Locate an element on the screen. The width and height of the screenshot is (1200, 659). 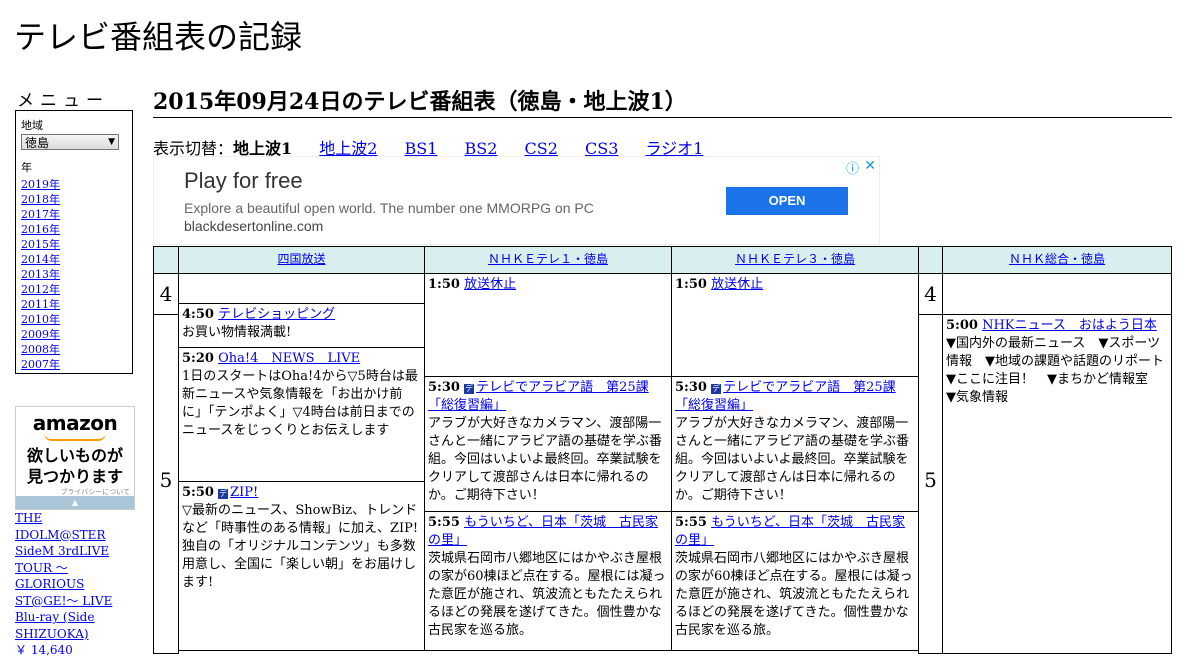
page-heading: 2015年09月24日のテレビ番組表（徳島・地上波1） is located at coordinates (662, 101).